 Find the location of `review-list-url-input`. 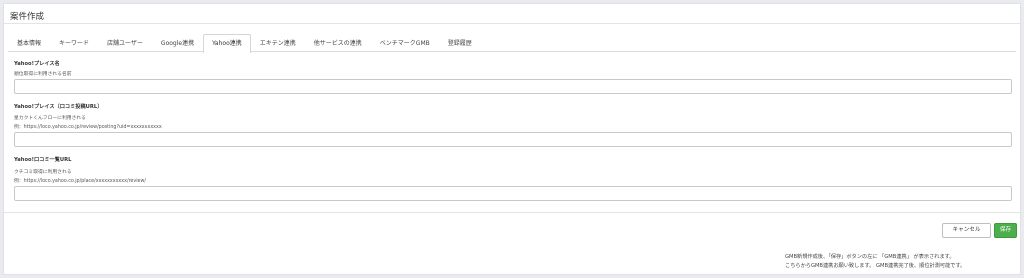

review-list-url-input is located at coordinates (513, 193).